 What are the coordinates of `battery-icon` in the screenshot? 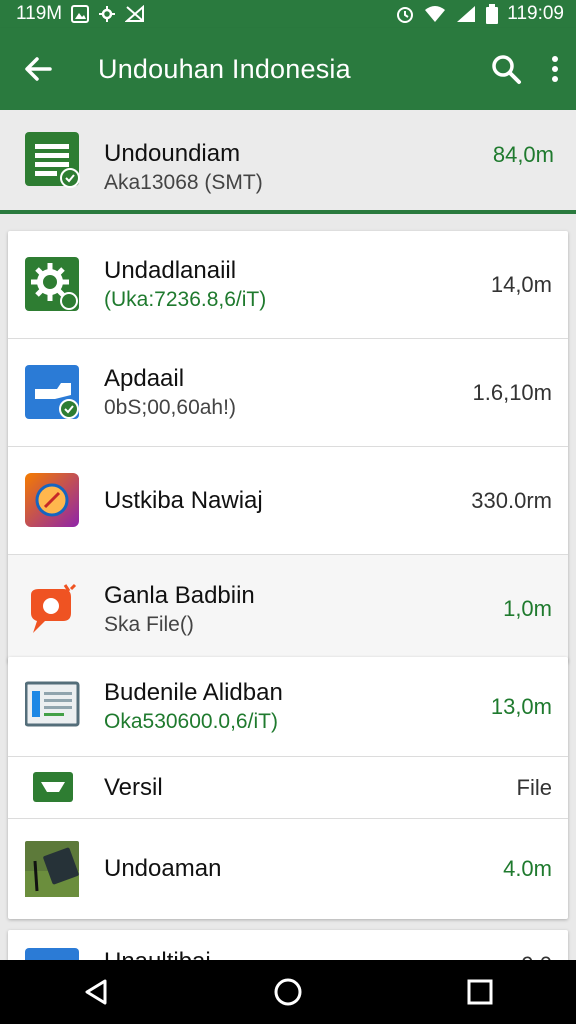 It's located at (492, 14).